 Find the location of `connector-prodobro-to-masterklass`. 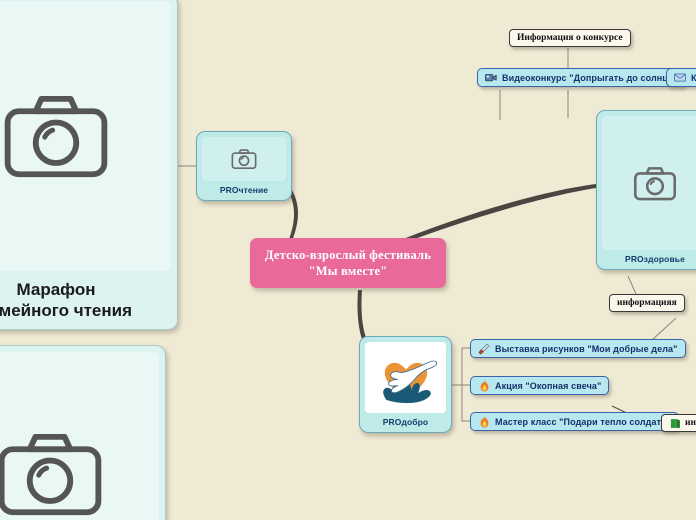

connector-prodobro-to-masterklass is located at coordinates (461, 403).